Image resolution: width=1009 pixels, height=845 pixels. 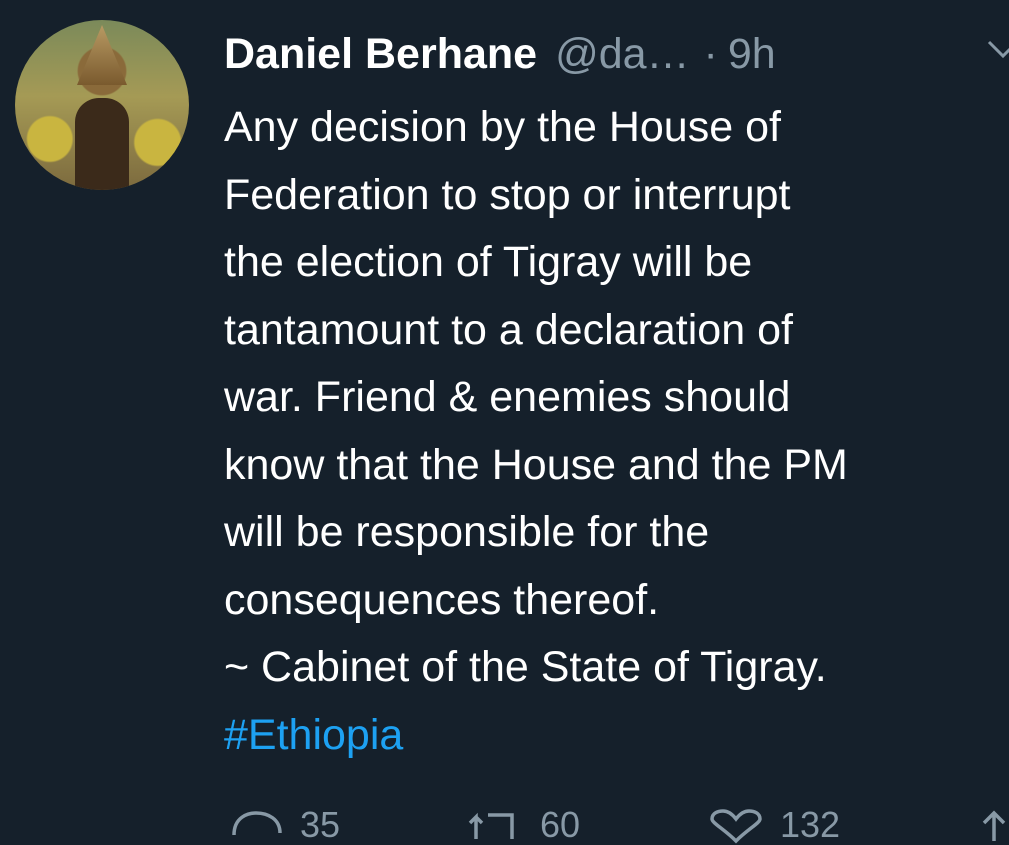 What do you see at coordinates (773, 825) in the screenshot?
I see `like-button: 132` at bounding box center [773, 825].